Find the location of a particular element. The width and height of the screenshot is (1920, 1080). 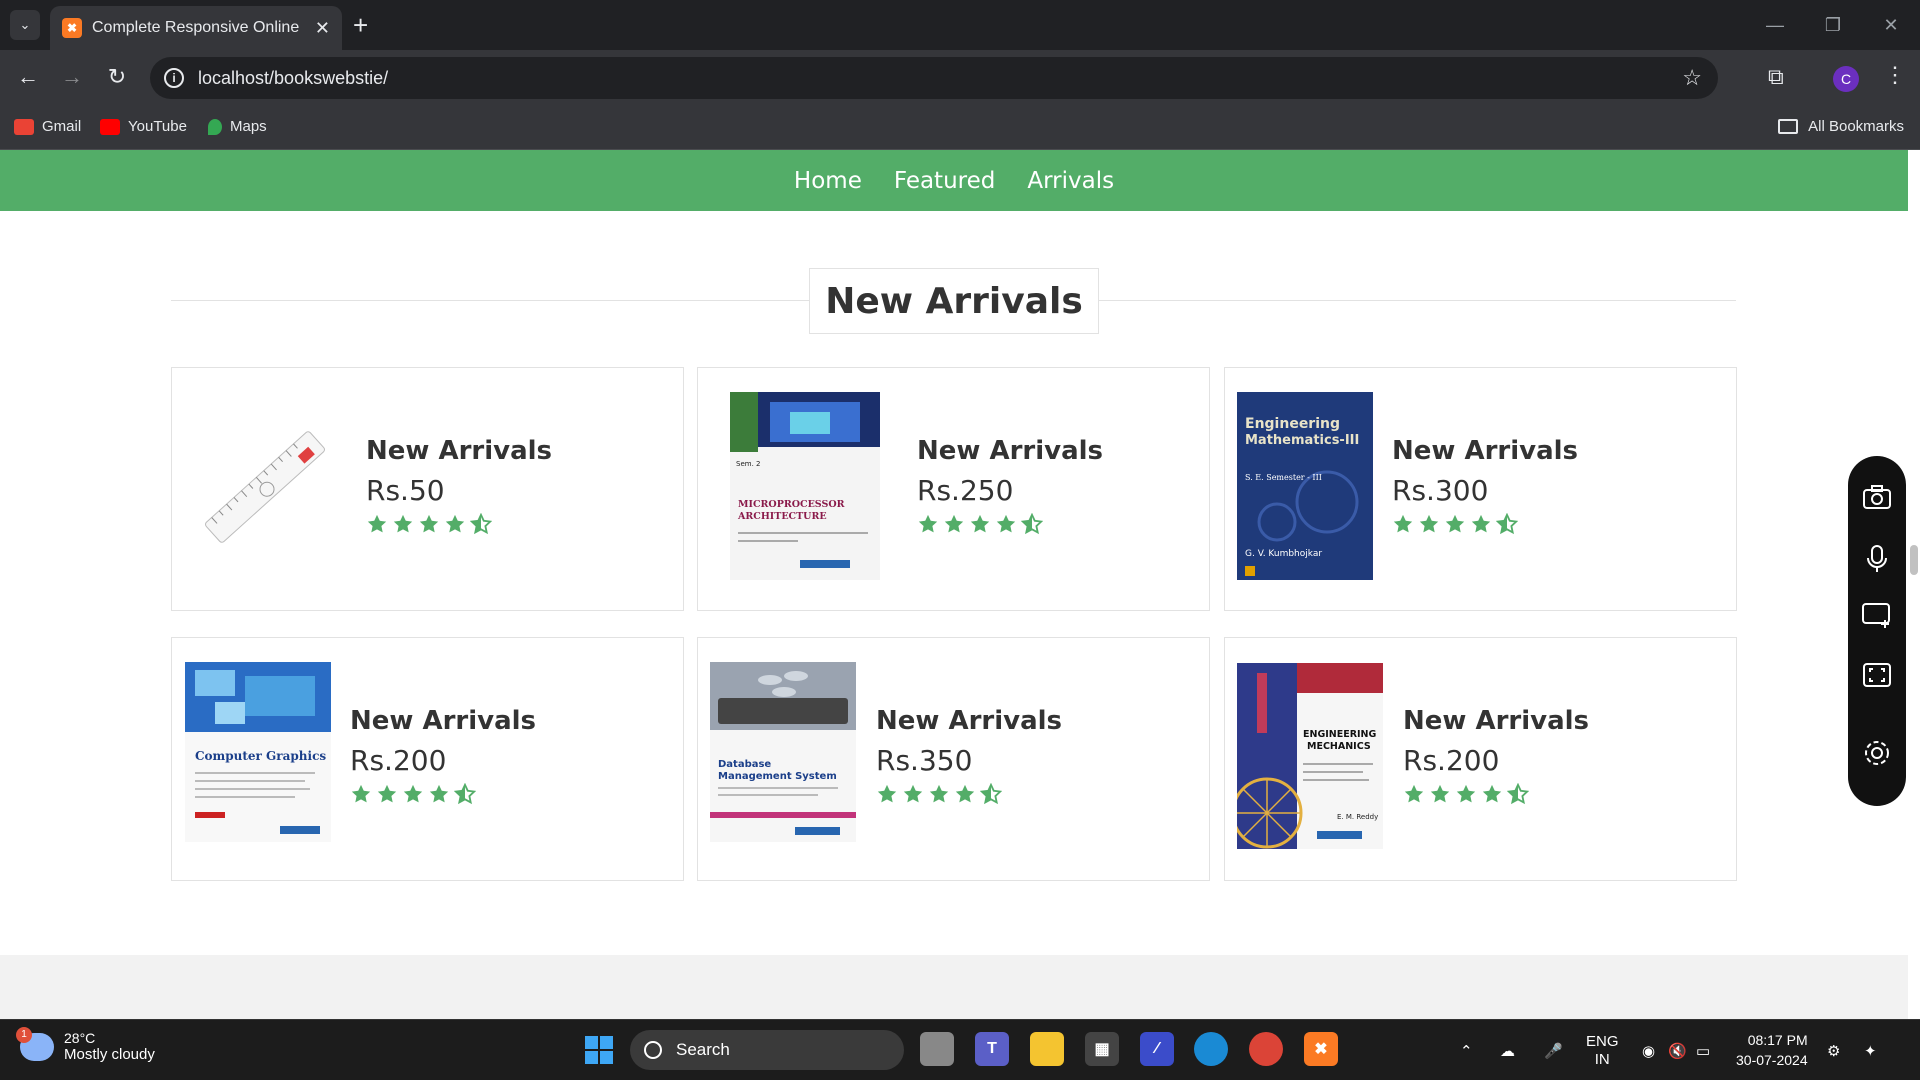

url-text: localhost/bookswebstie/ is located at coordinates (293, 78).